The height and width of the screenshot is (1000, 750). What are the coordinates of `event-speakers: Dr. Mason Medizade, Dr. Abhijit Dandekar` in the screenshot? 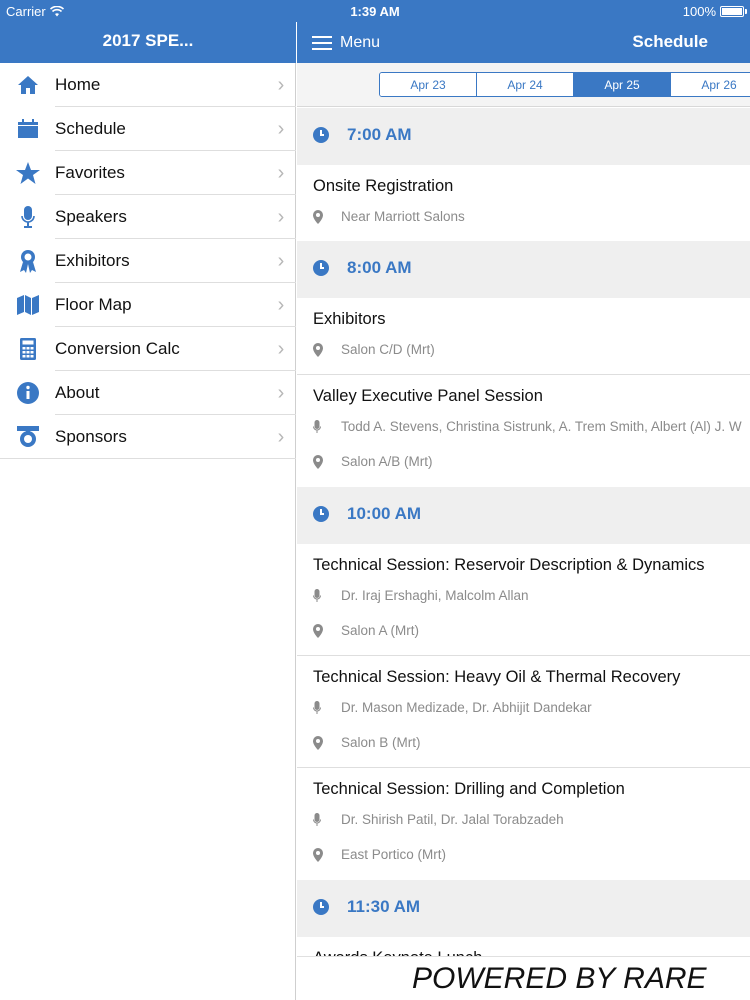 It's located at (531, 707).